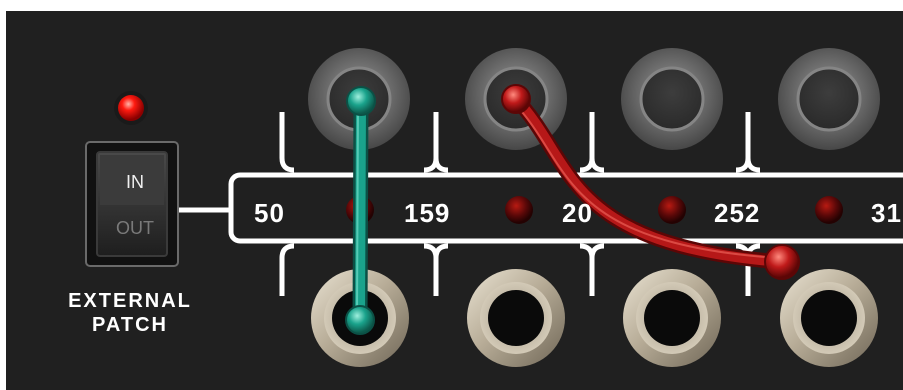  What do you see at coordinates (130, 301) in the screenshot?
I see `external-label-line1: EXTERNAL` at bounding box center [130, 301].